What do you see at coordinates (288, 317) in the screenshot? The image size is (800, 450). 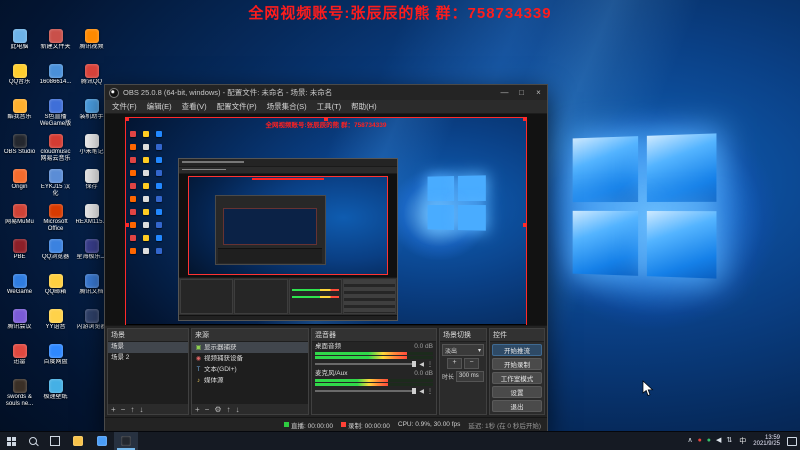 I see `nested-obs-statusbar` at bounding box center [288, 317].